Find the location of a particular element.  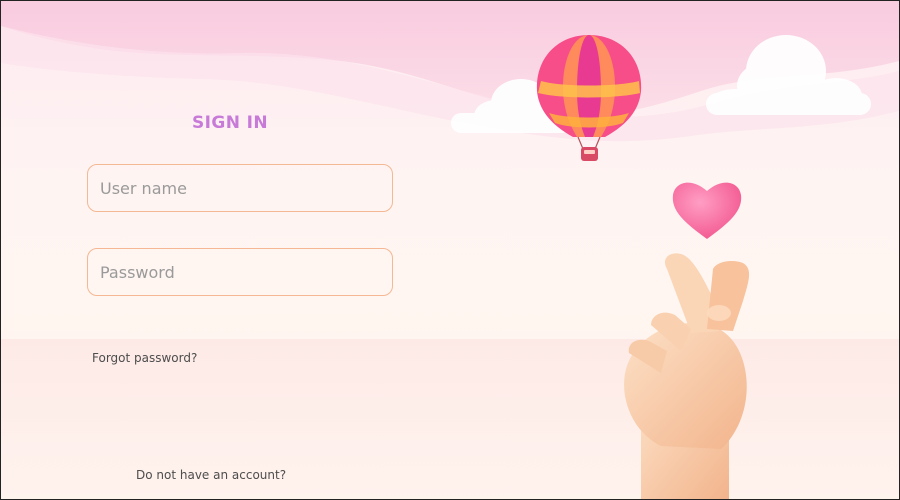

sign-up-link: Do not have an account? is located at coordinates (211, 475).